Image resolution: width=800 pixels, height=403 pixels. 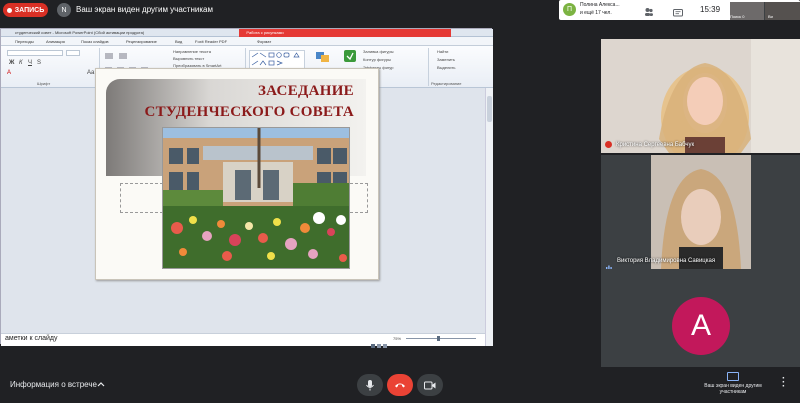 I want to click on group-editing-label: Редактирование, so click(x=446, y=83).